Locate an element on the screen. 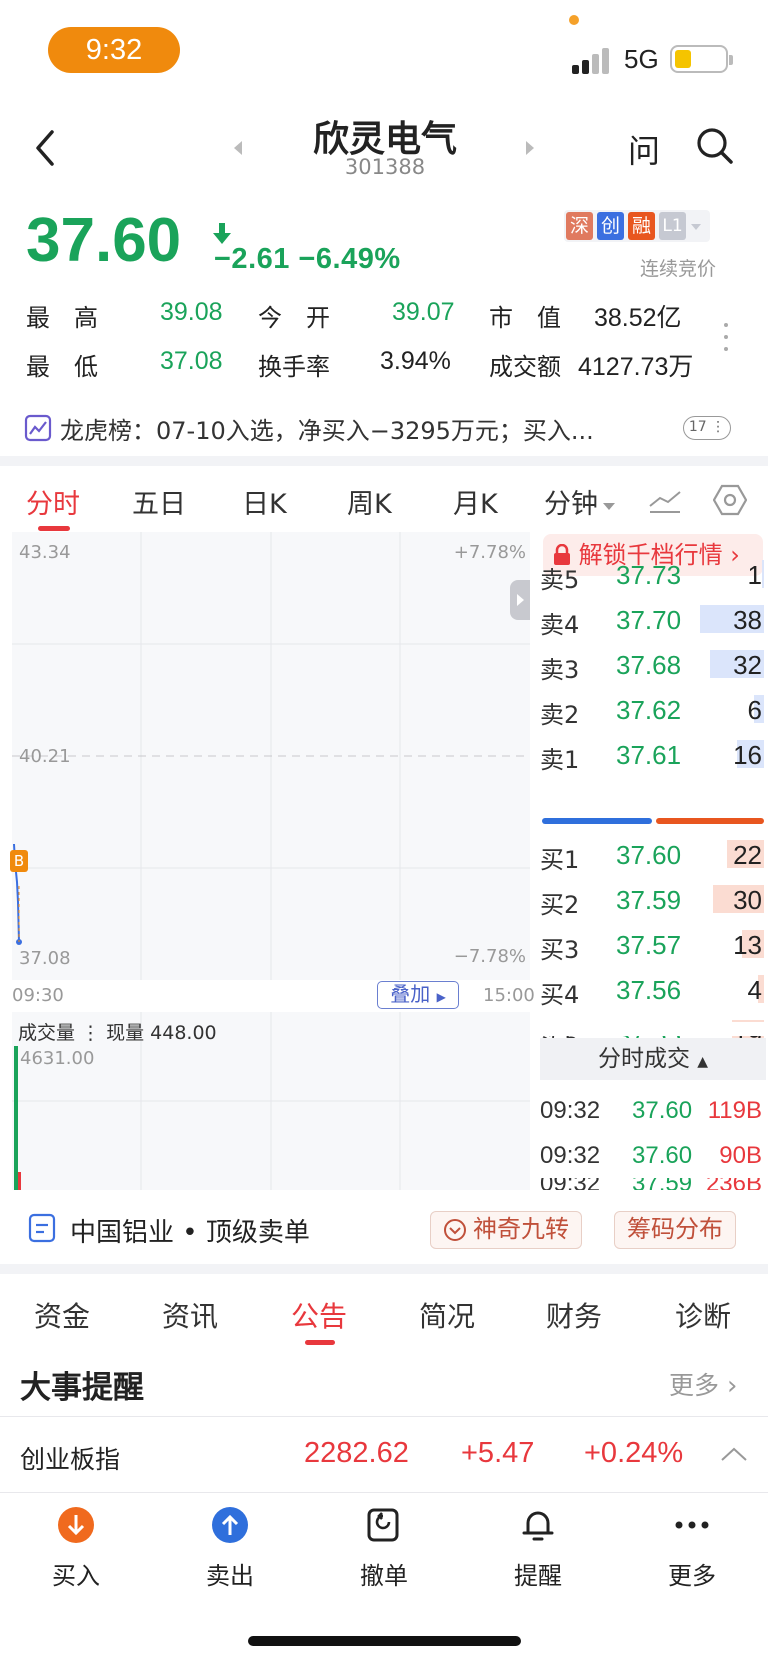 The image size is (768, 1663). chevron-right-icon is located at coordinates (520, 600).